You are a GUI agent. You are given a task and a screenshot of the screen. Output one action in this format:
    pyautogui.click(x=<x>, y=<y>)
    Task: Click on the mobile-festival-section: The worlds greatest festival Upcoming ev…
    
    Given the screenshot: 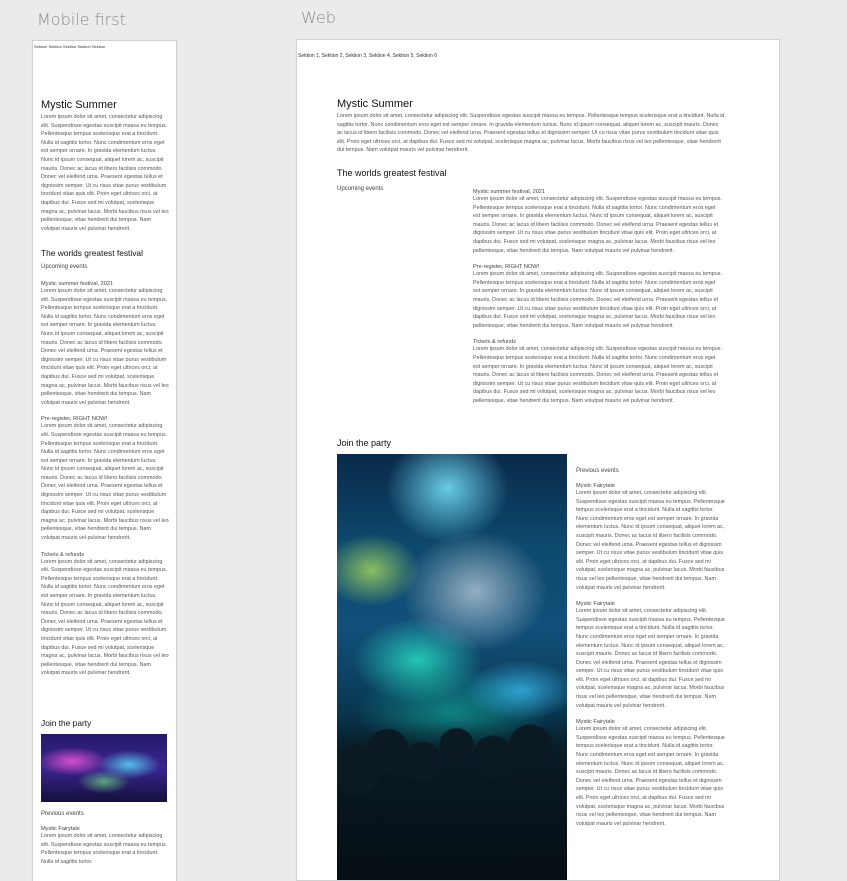 What is the action you would take?
    pyautogui.click(x=105, y=463)
    